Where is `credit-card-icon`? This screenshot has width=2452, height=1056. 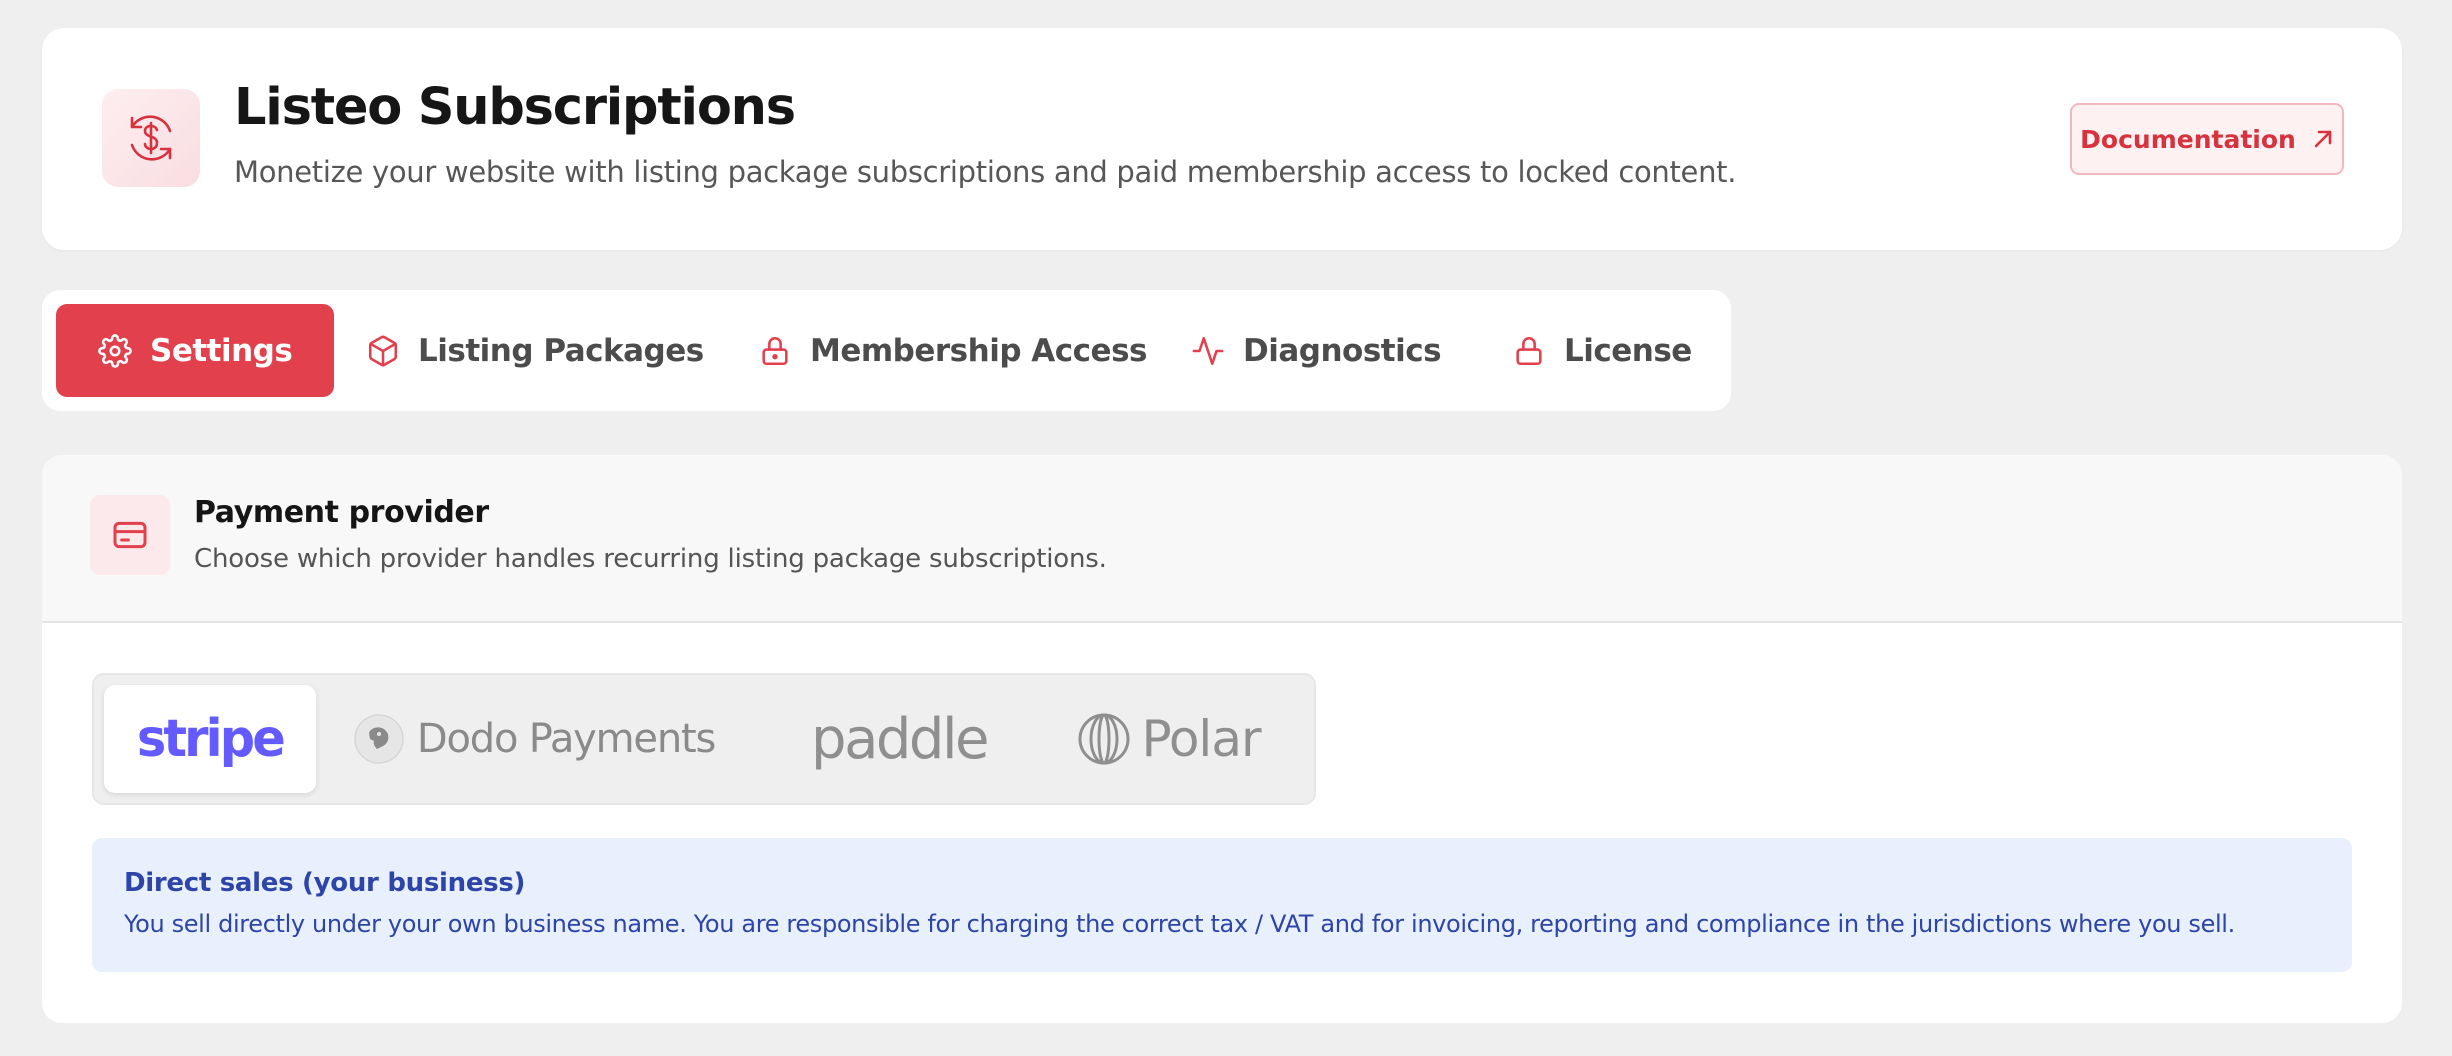
credit-card-icon is located at coordinates (130, 535).